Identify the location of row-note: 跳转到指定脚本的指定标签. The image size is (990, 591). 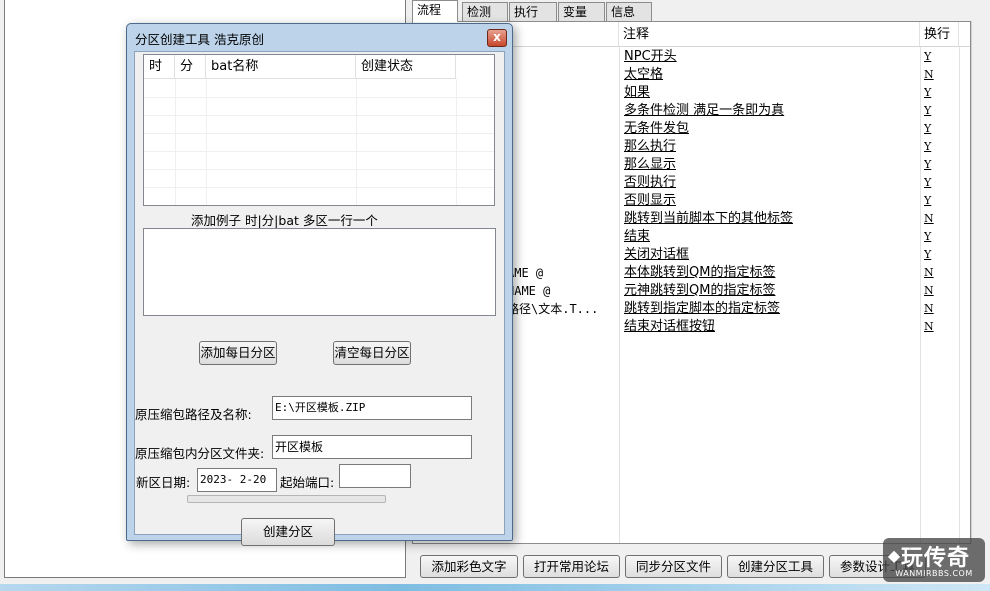
(702, 308).